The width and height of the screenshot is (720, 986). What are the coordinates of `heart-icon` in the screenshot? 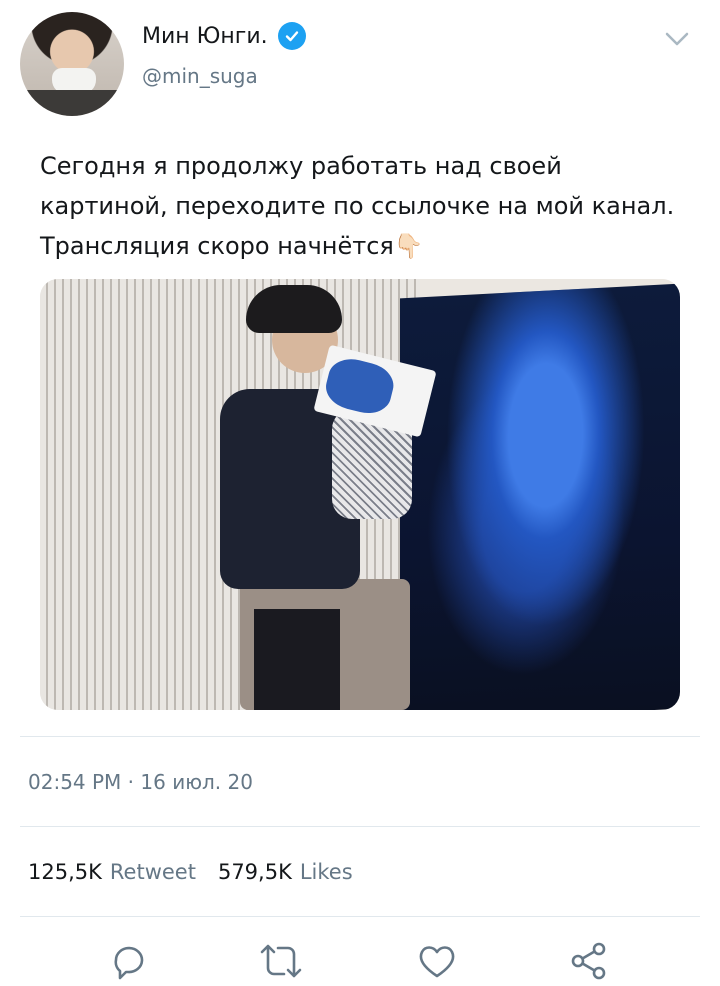 It's located at (437, 961).